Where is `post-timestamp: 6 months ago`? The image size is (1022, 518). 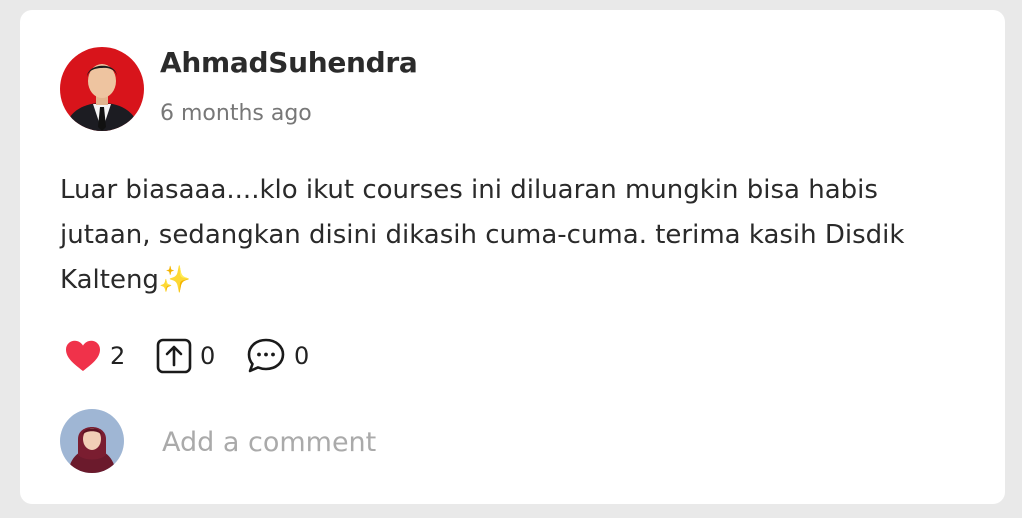 post-timestamp: 6 months ago is located at coordinates (236, 113).